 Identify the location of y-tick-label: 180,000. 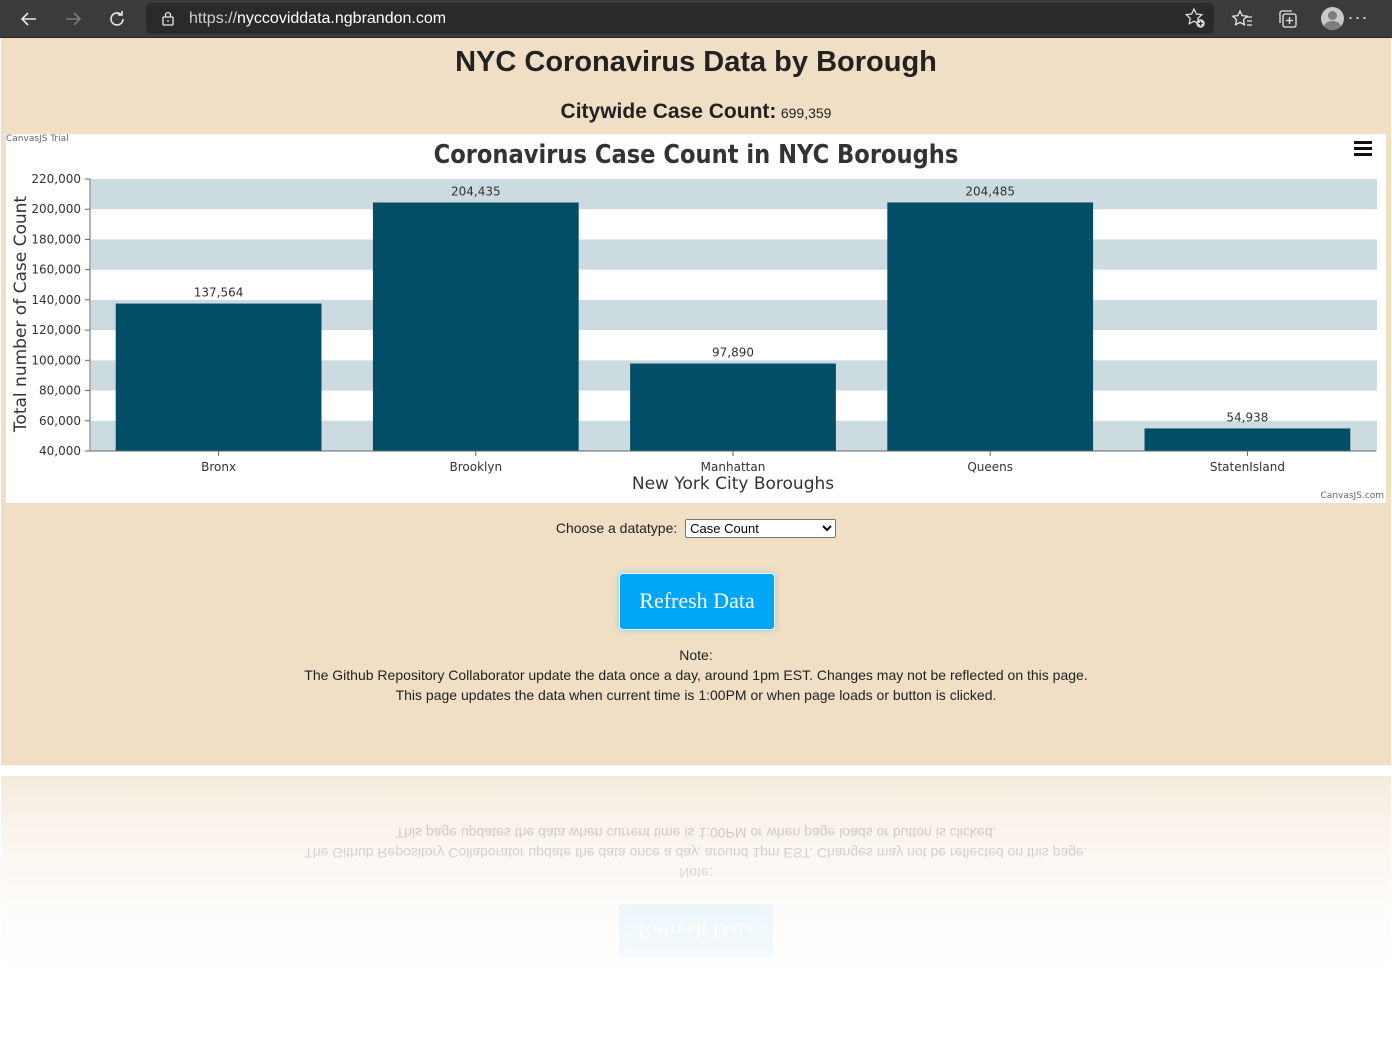
(56, 239).